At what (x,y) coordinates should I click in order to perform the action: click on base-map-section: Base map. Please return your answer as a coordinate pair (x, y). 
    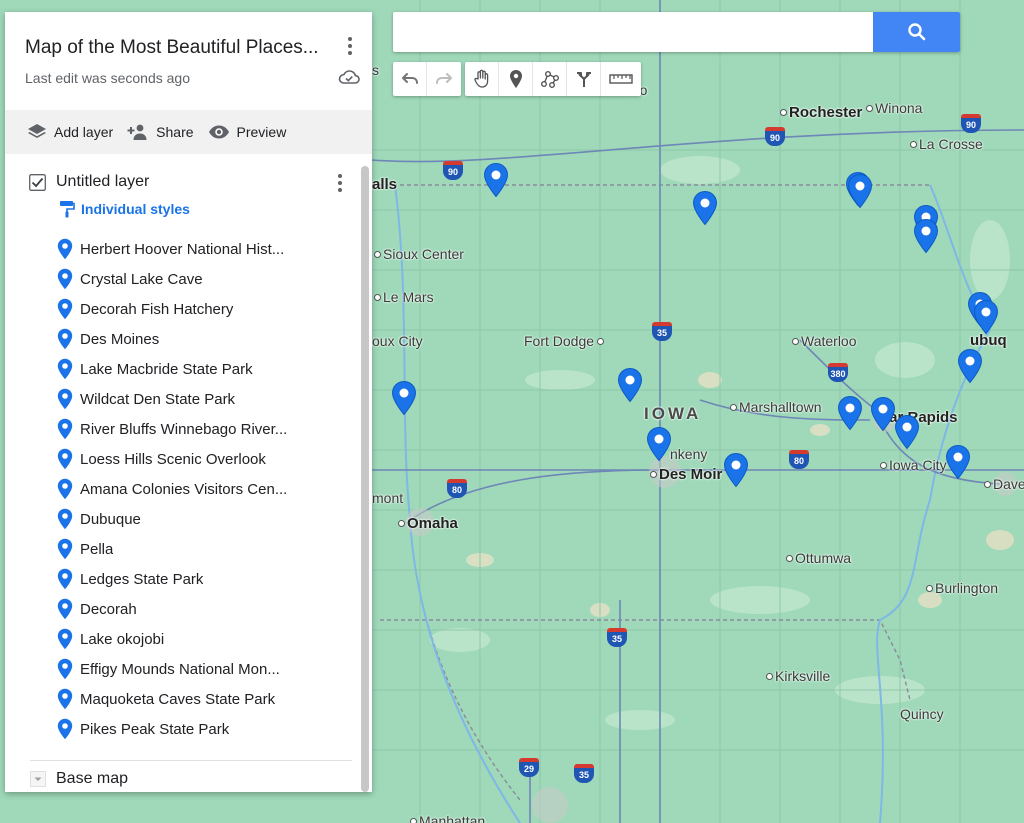
    Looking at the image, I should click on (79, 779).